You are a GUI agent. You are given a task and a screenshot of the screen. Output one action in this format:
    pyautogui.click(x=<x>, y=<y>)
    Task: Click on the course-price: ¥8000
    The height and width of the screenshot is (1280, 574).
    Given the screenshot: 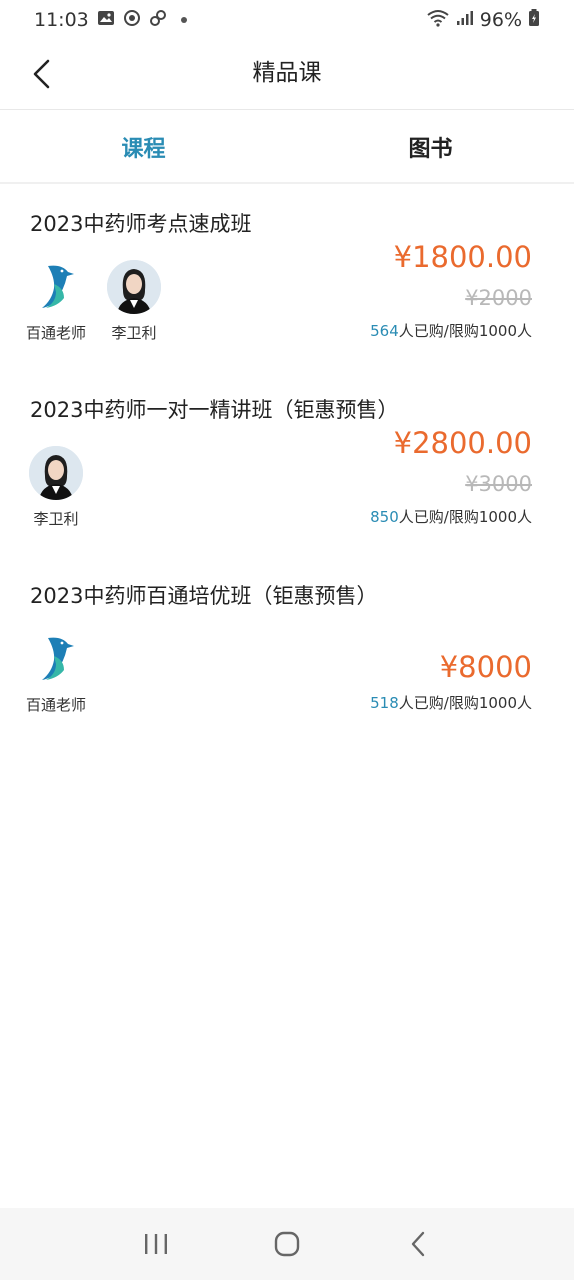 What is the action you would take?
    pyautogui.click(x=485, y=667)
    